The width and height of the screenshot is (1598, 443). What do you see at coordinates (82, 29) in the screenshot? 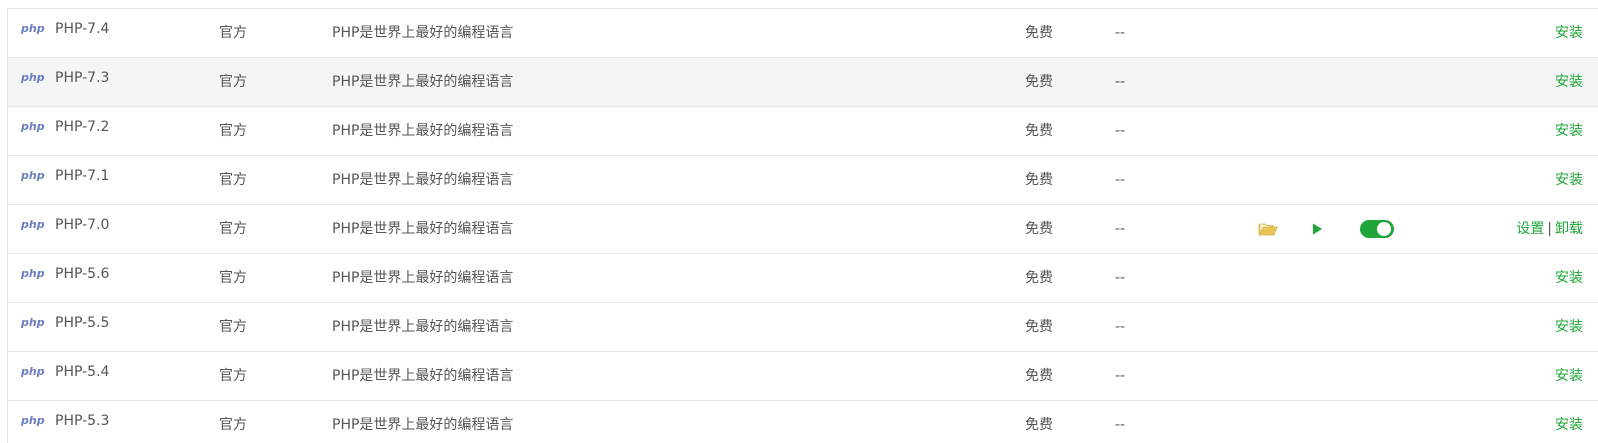
I see `software-name: PHP-7.4` at bounding box center [82, 29].